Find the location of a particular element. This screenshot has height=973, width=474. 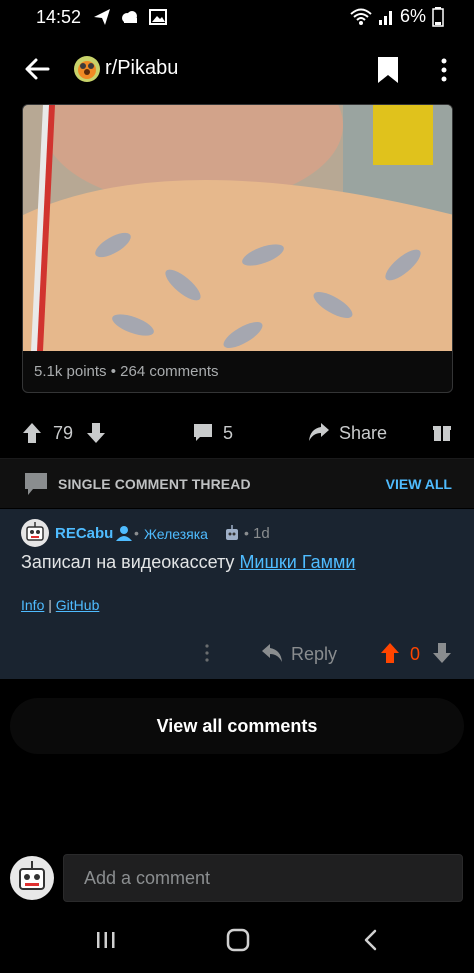

comment-body: Записал на видеокассету Мишки Гамми is located at coordinates (188, 562).